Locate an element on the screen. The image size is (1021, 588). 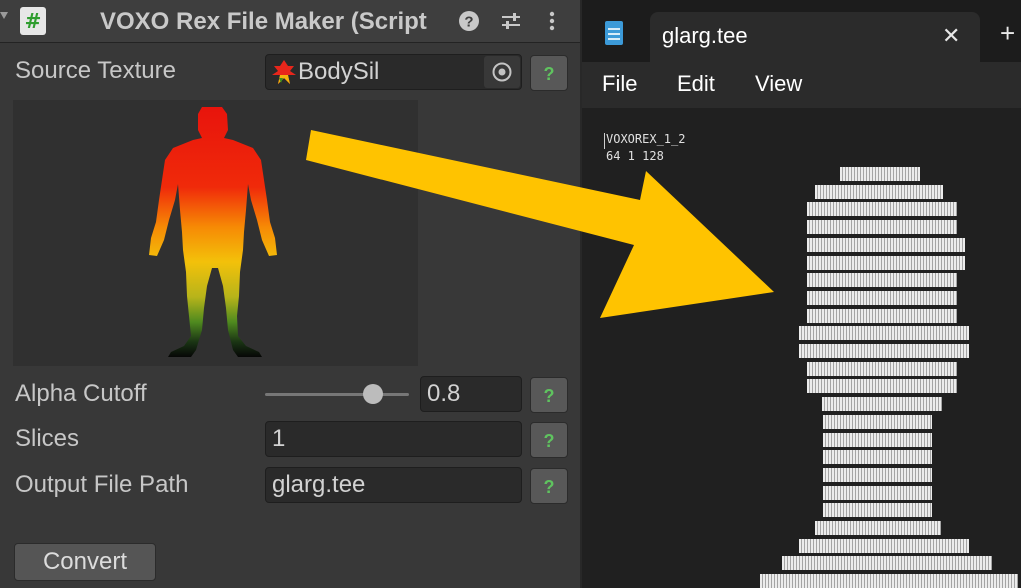
notepad-app-icon is located at coordinates (614, 33).